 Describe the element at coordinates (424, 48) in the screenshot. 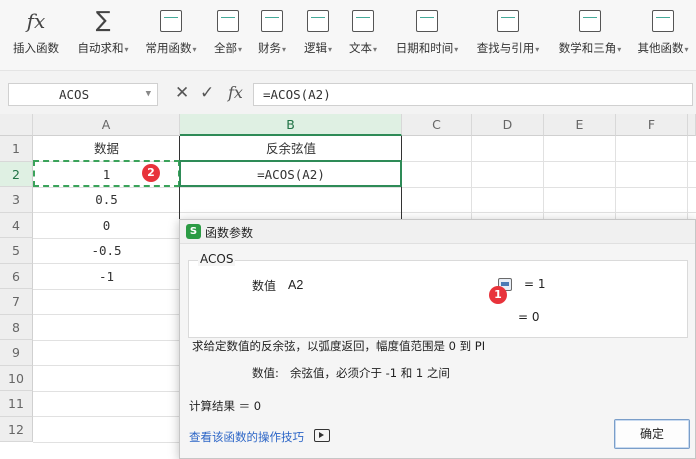

I see `date-time-label: 日期和时间` at that location.